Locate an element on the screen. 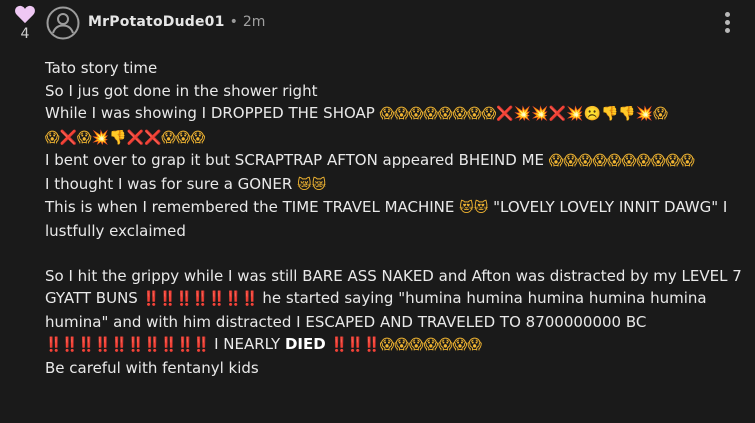 This screenshot has height=423, width=755. post-line: I thought I was for sure a GONER 😿😿 is located at coordinates (395, 185).